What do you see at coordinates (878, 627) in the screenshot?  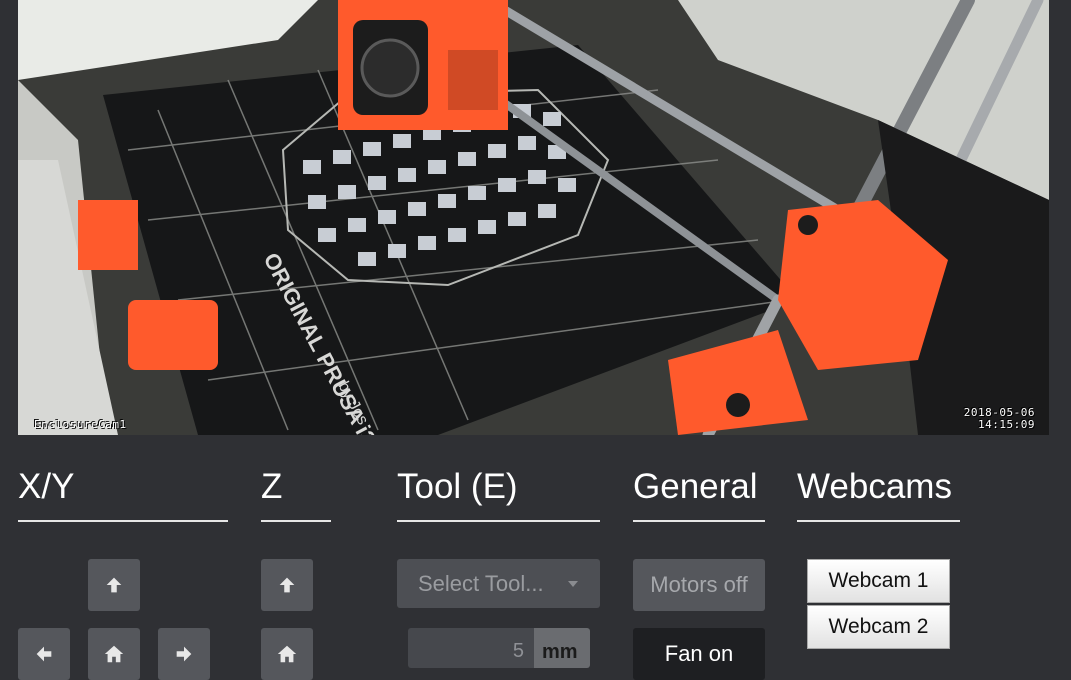 I see `webcam-2-button: Webcam 2` at bounding box center [878, 627].